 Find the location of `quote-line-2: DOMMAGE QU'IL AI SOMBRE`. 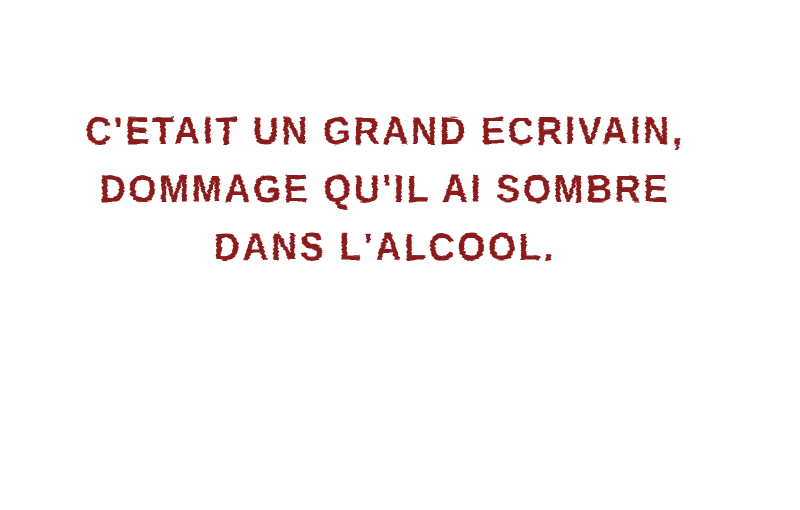

quote-line-2: DOMMAGE QU'IL AI SOMBRE is located at coordinates (385, 189).